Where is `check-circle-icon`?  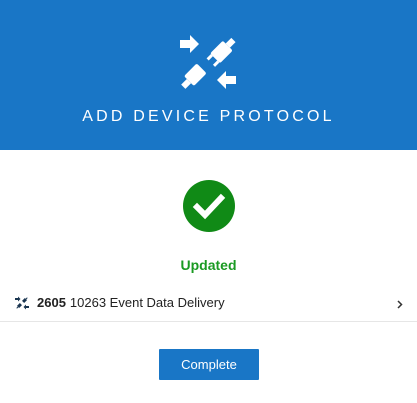 check-circle-icon is located at coordinates (209, 206).